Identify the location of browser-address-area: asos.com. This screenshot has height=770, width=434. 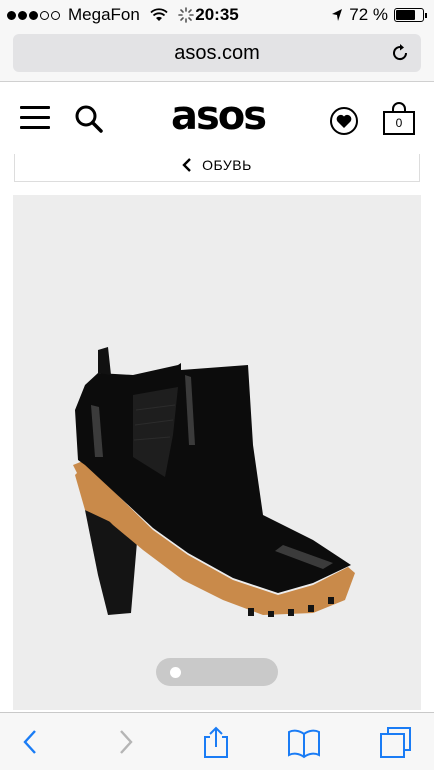
(217, 56).